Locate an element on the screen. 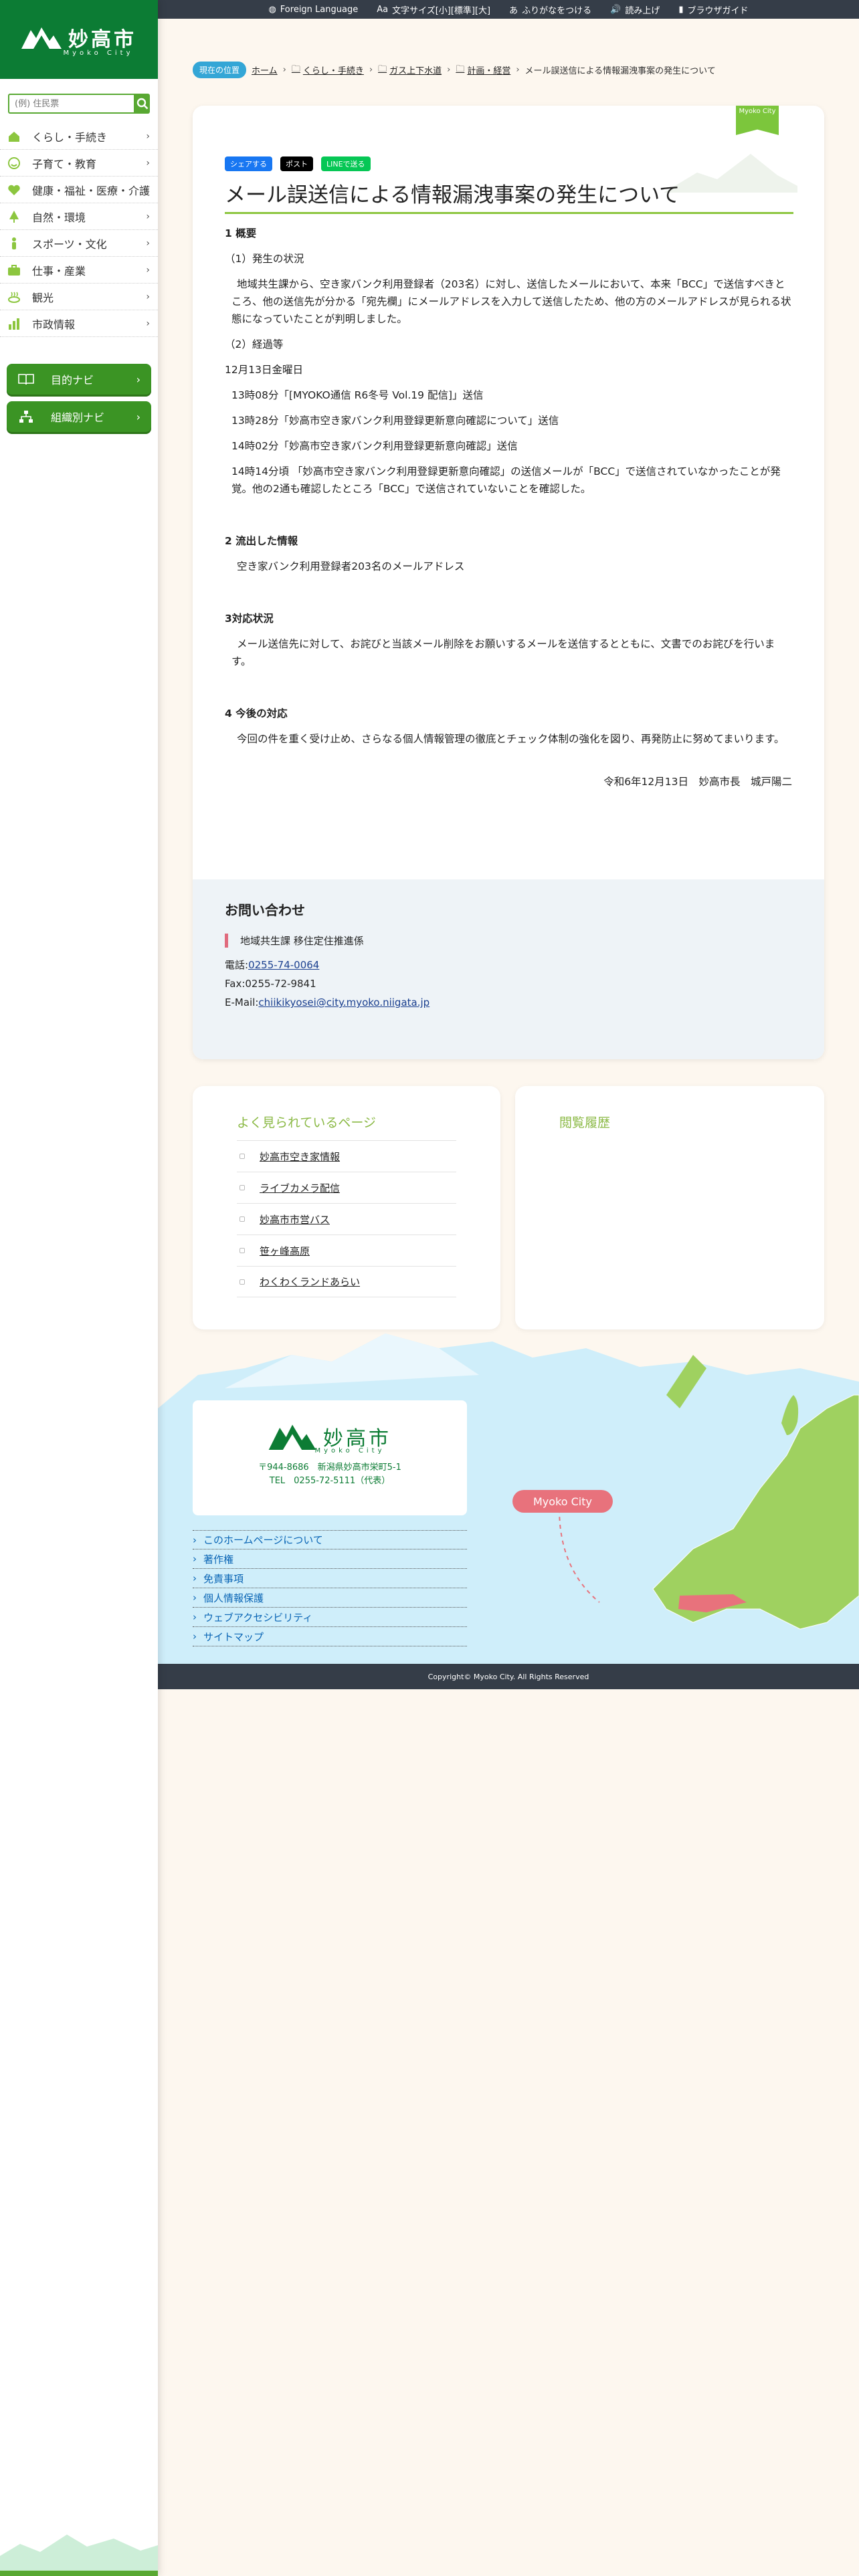 The width and height of the screenshot is (859, 2576). subsection-heading: （2）経過等 is located at coordinates (254, 344).